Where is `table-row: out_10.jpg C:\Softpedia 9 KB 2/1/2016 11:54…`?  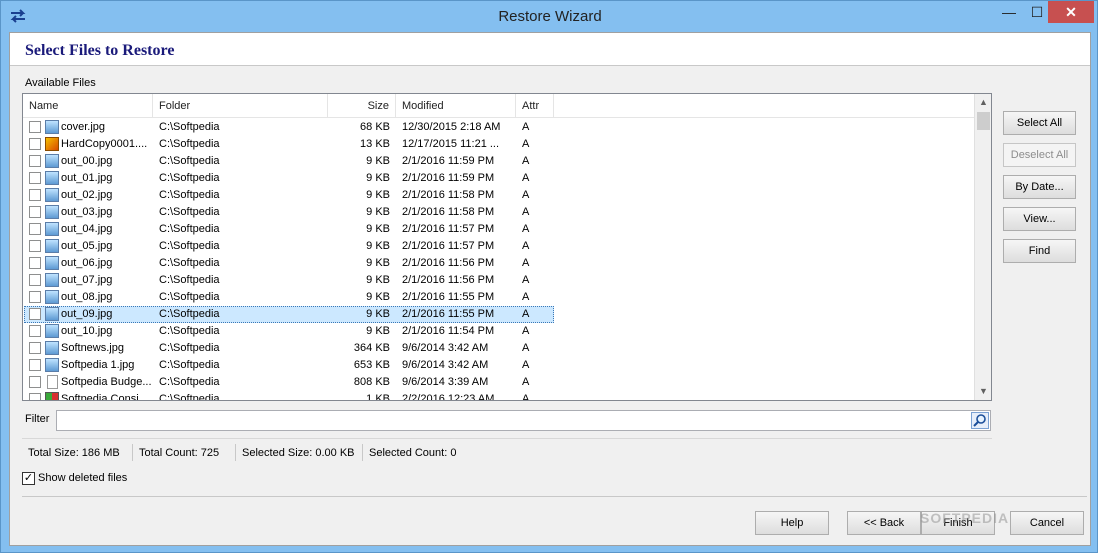 table-row: out_10.jpg C:\Softpedia 9 KB 2/1/2016 11:54… is located at coordinates (498, 331).